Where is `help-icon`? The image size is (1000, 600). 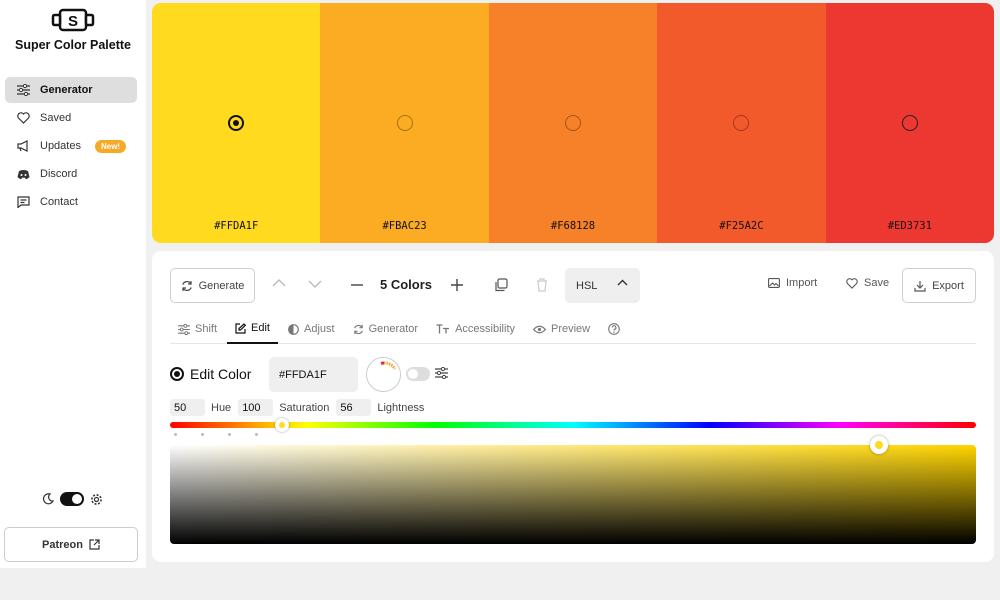
help-icon is located at coordinates (614, 329).